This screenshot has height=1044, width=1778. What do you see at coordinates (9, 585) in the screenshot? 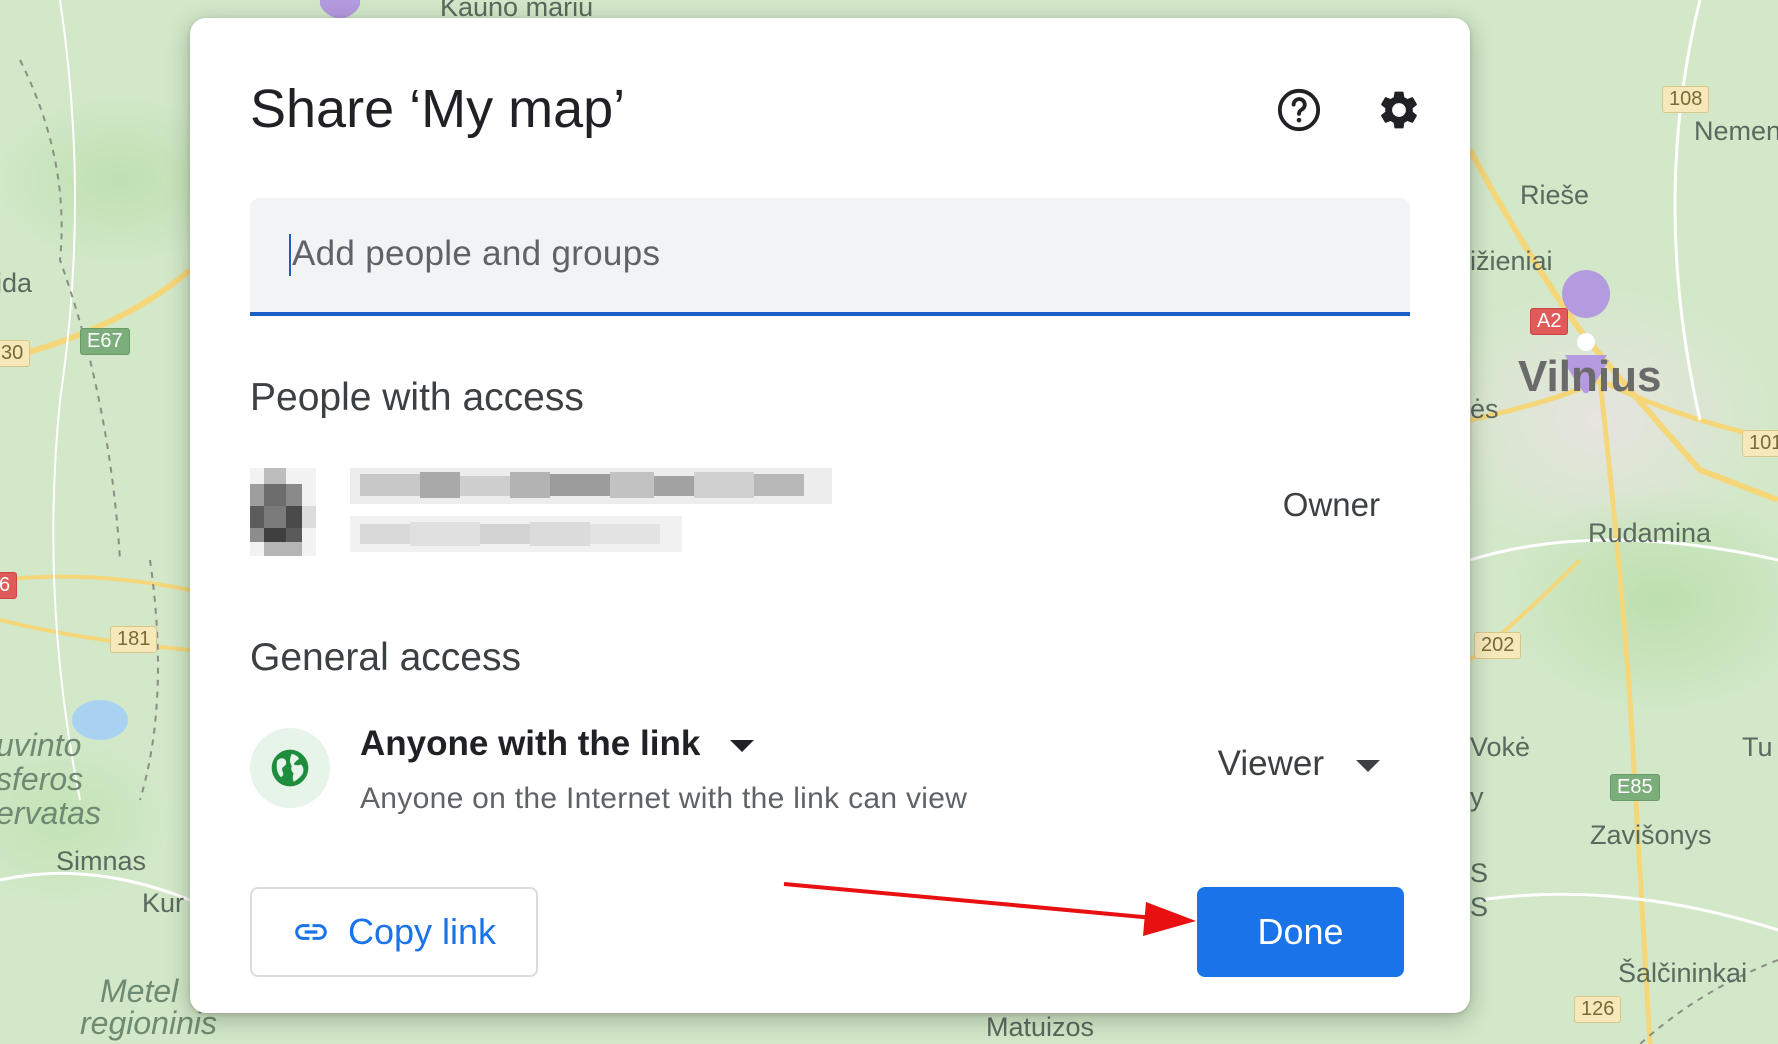
I see `road-badge-6: 6` at bounding box center [9, 585].